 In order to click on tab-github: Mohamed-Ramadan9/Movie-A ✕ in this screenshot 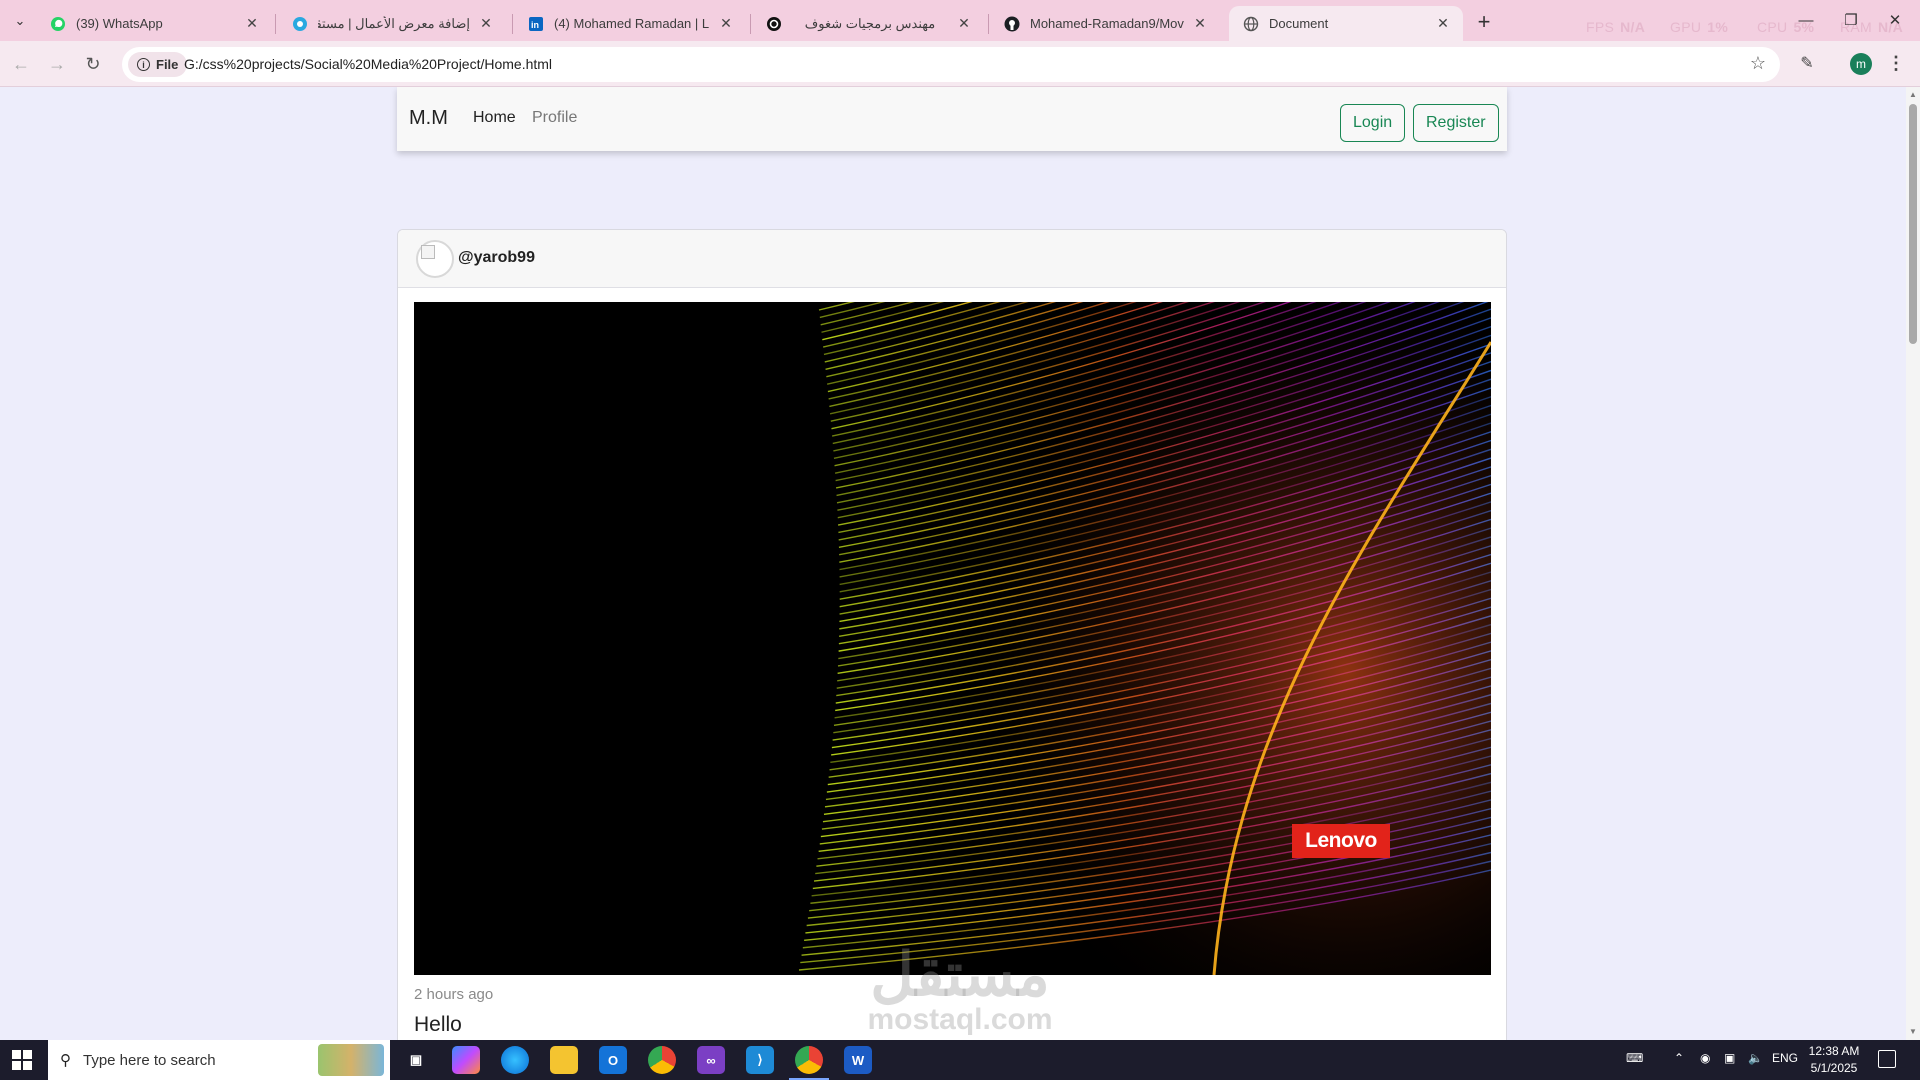, I will do `click(1105, 23)`.